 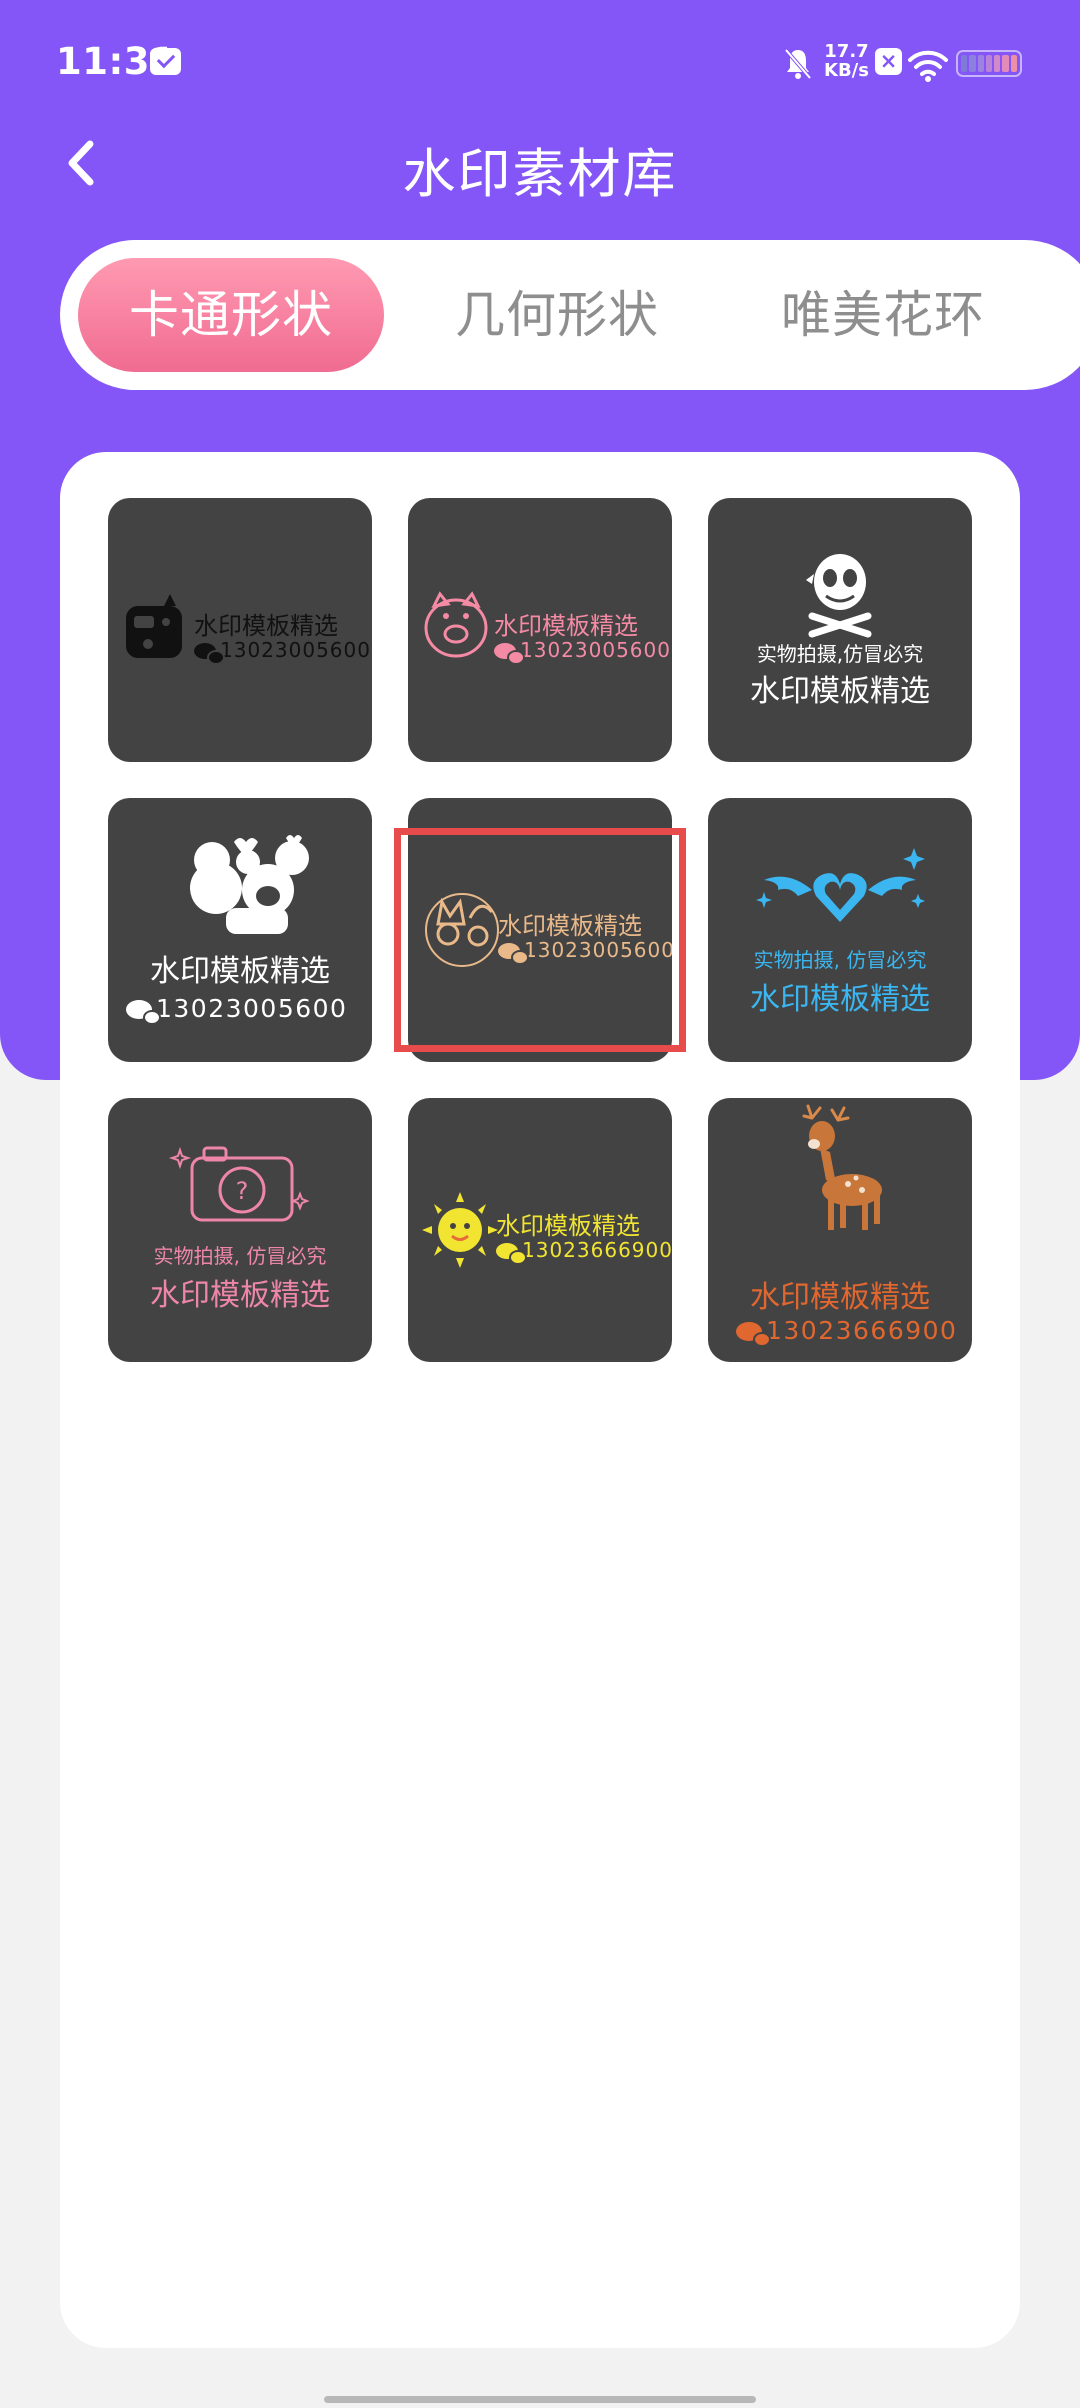 I want to click on message-notification-icon, so click(x=165, y=61).